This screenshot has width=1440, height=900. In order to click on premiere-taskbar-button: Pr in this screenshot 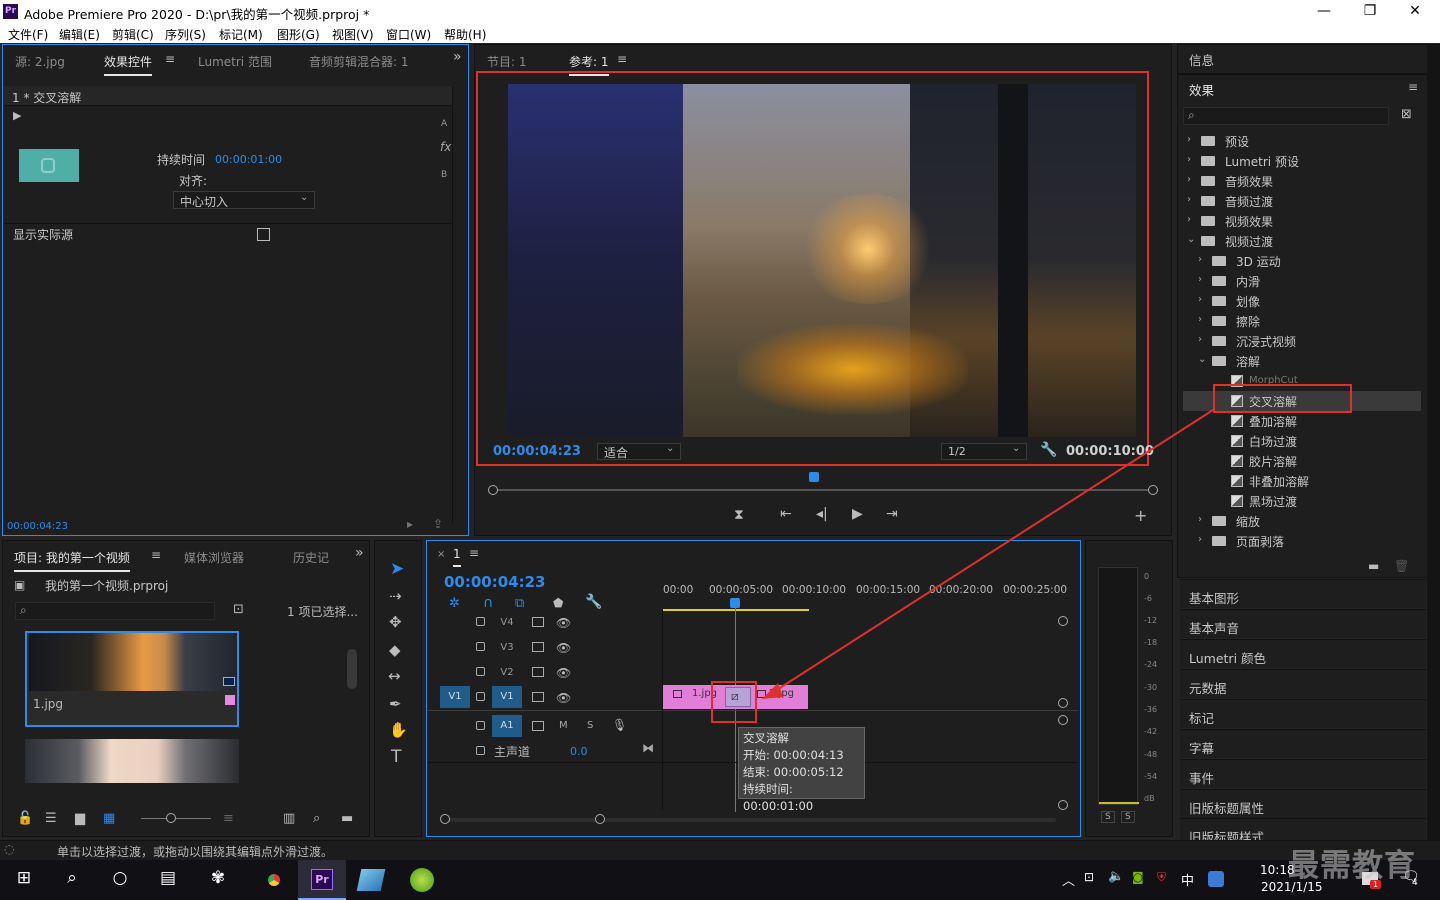, I will do `click(322, 880)`.